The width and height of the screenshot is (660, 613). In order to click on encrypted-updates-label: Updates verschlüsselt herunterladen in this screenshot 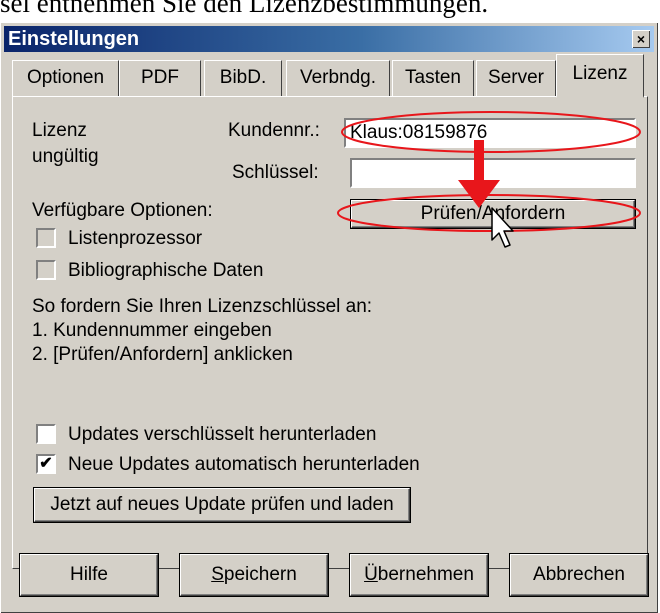, I will do `click(222, 434)`.